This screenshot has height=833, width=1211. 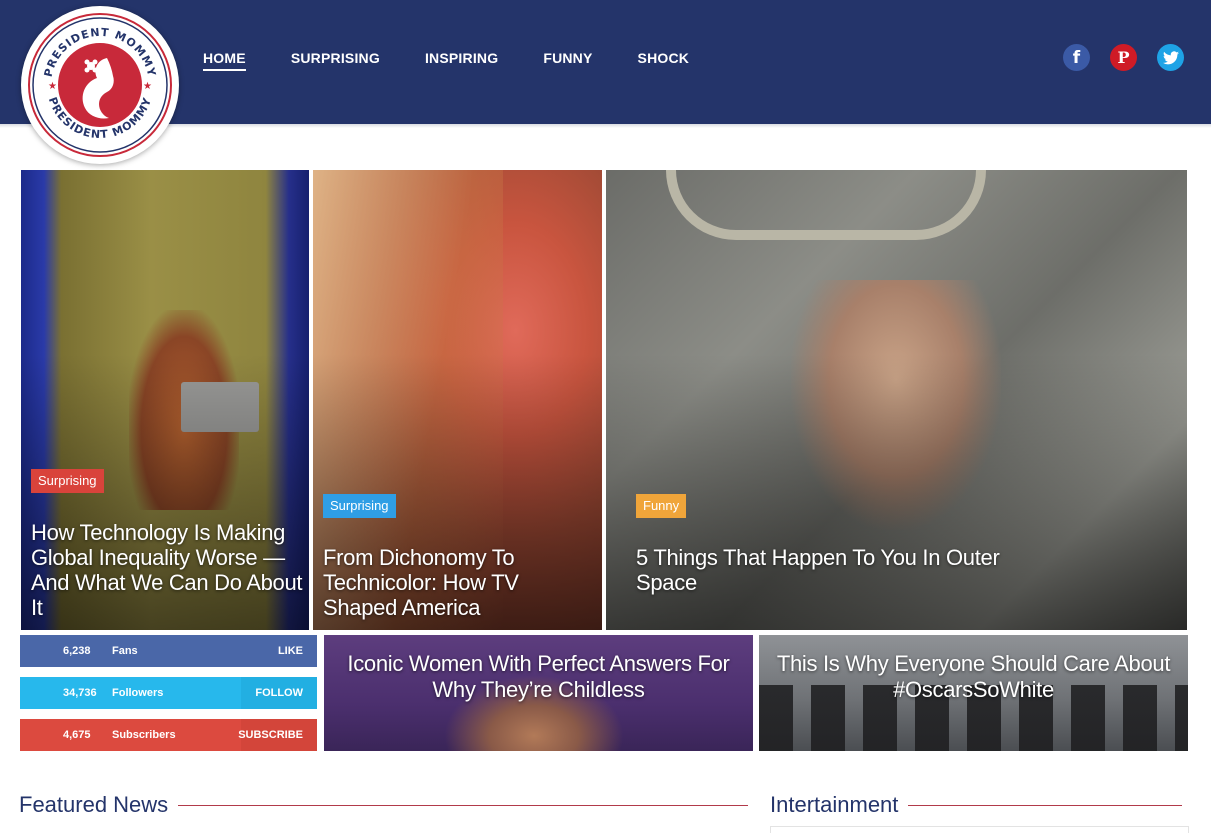 I want to click on twitter-counter: 34,736 Followers FOLLOW, so click(x=168, y=693).